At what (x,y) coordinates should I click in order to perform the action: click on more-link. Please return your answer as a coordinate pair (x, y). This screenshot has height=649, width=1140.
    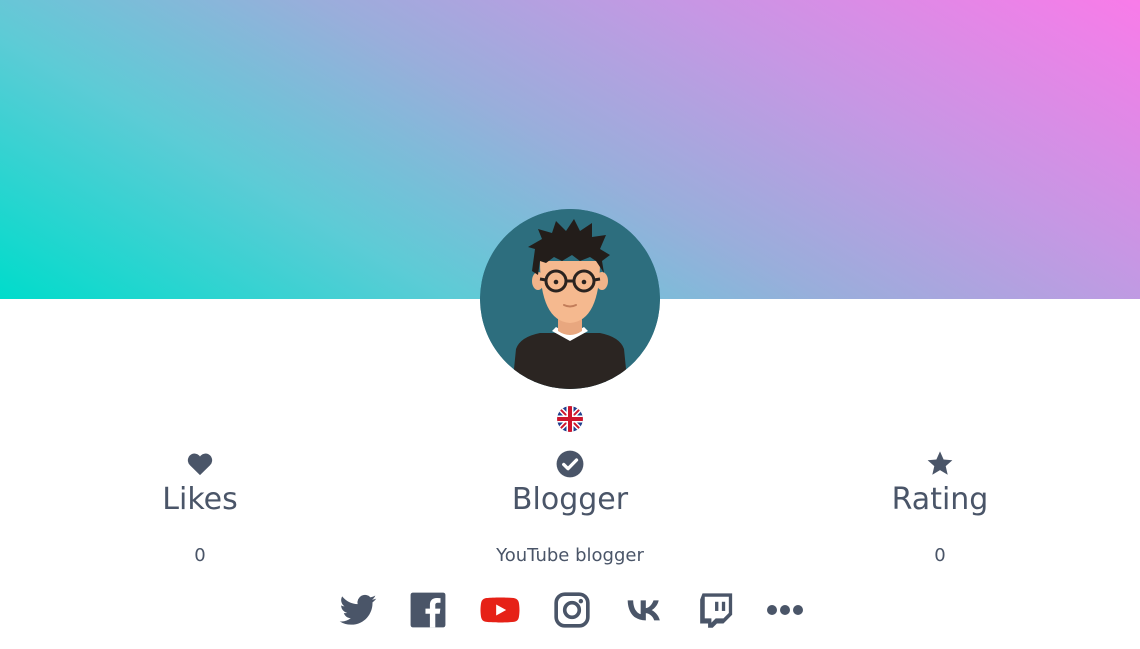
    Looking at the image, I should click on (785, 610).